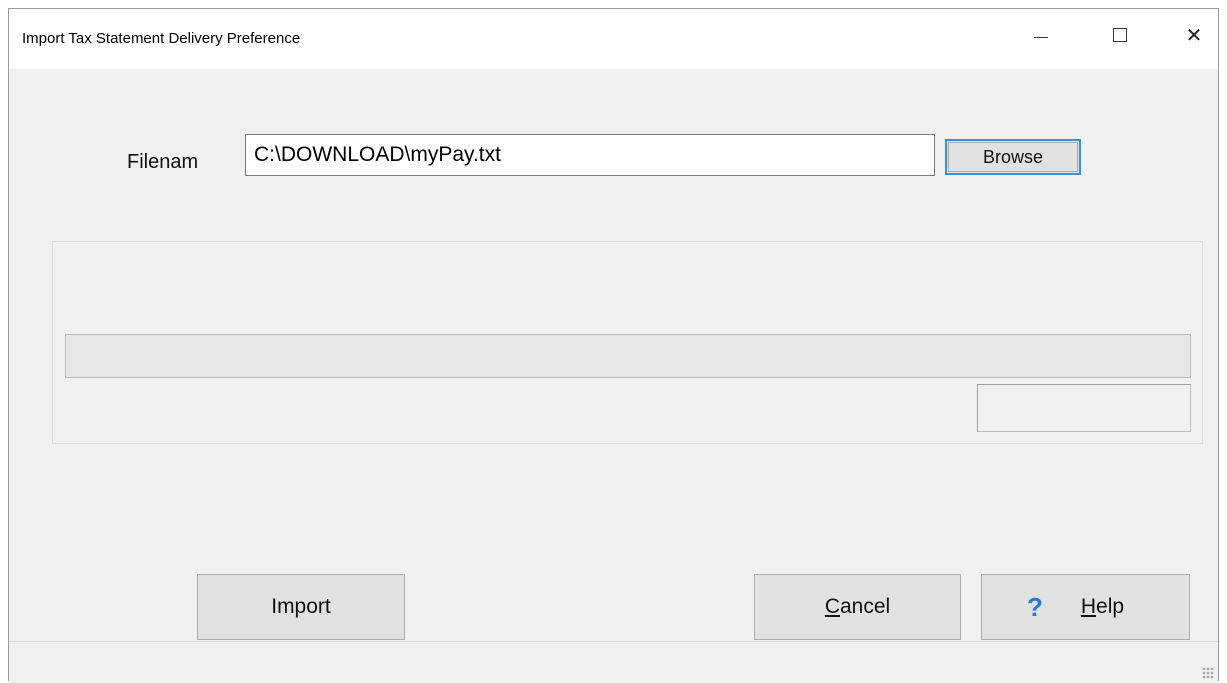 Image resolution: width=1227 pixels, height=683 pixels. I want to click on help-label-rest: elp, so click(1110, 606).